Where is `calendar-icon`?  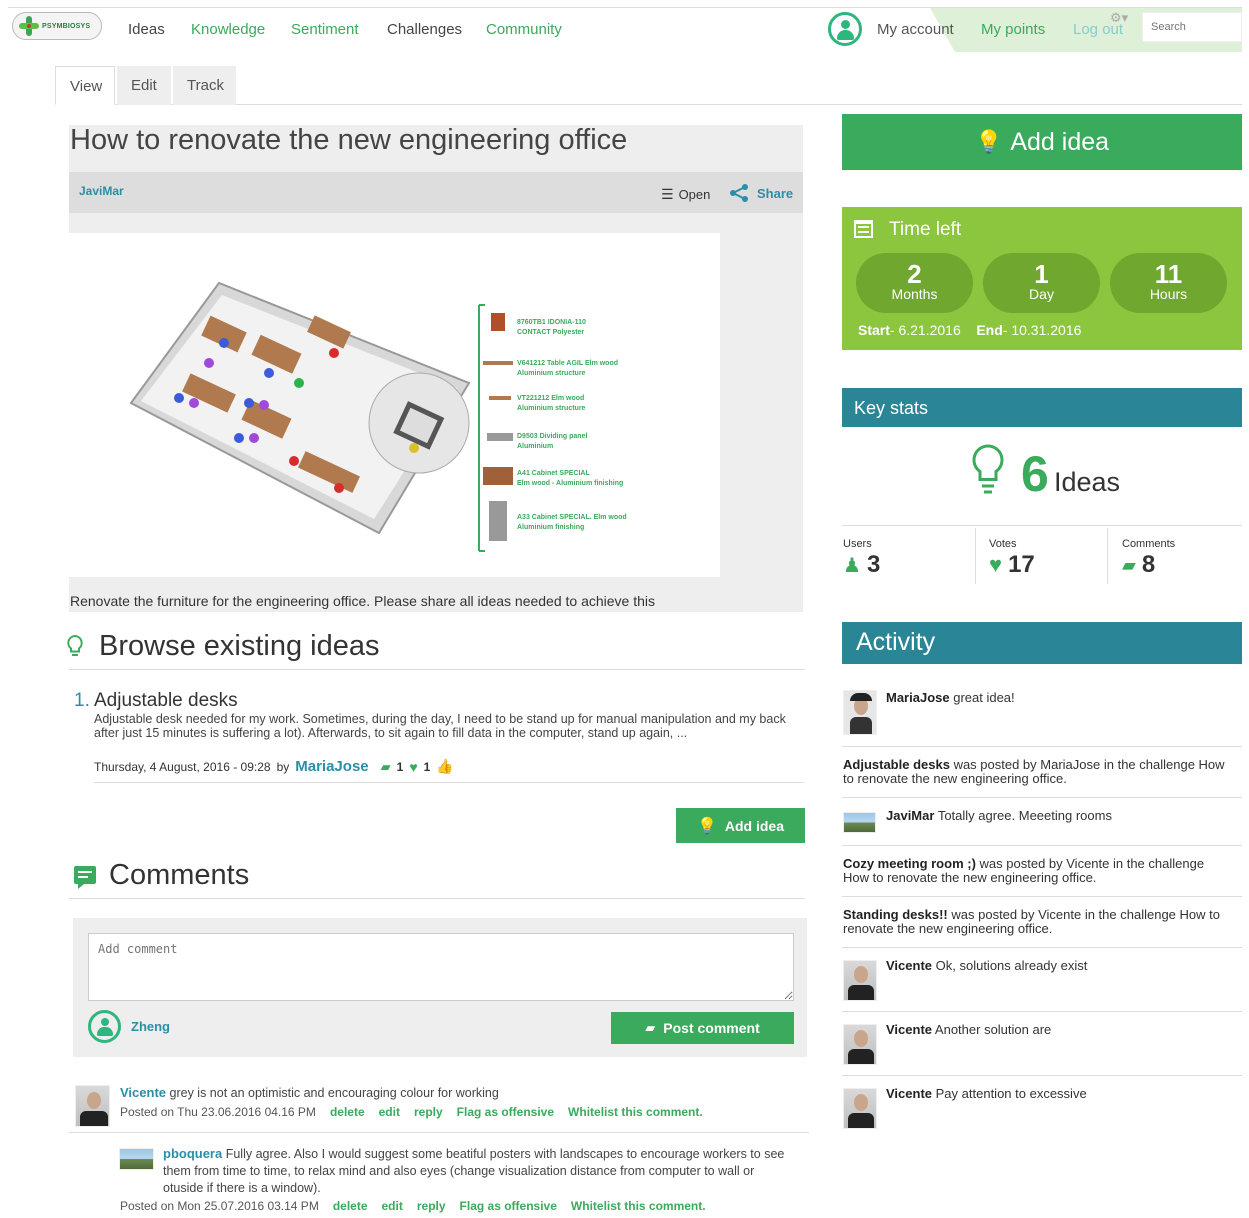
calendar-icon is located at coordinates (863, 229).